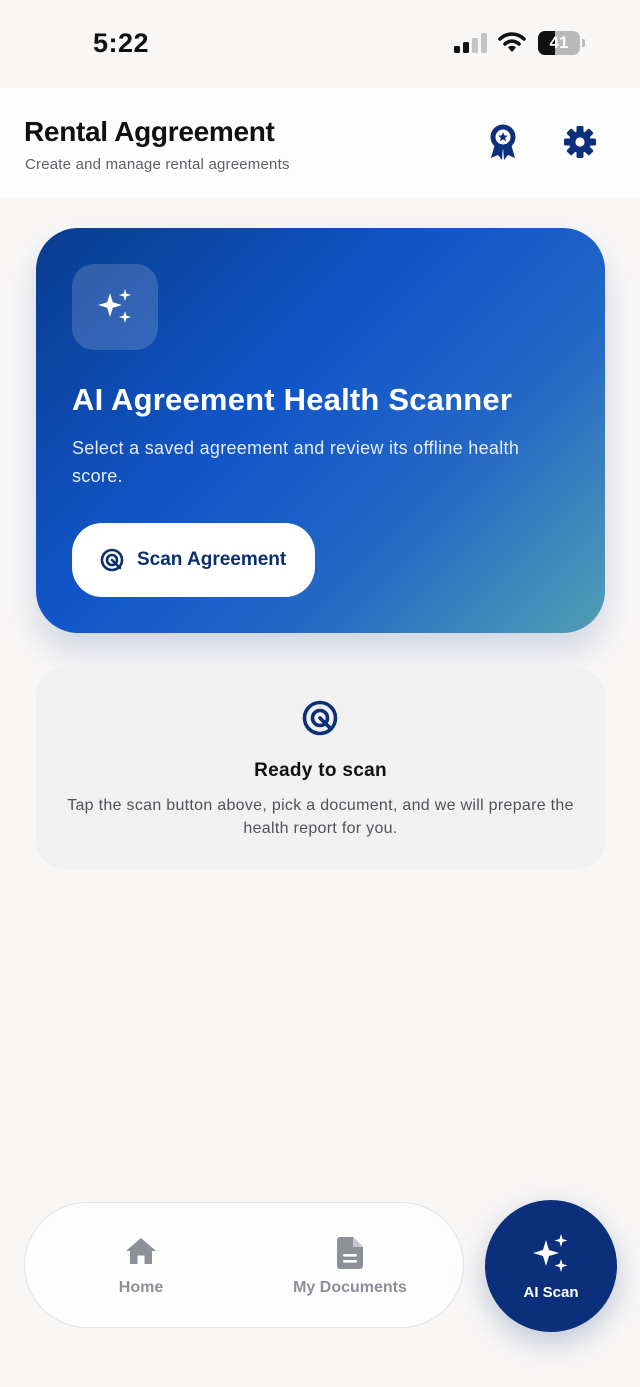  I want to click on gear-icon, so click(580, 142).